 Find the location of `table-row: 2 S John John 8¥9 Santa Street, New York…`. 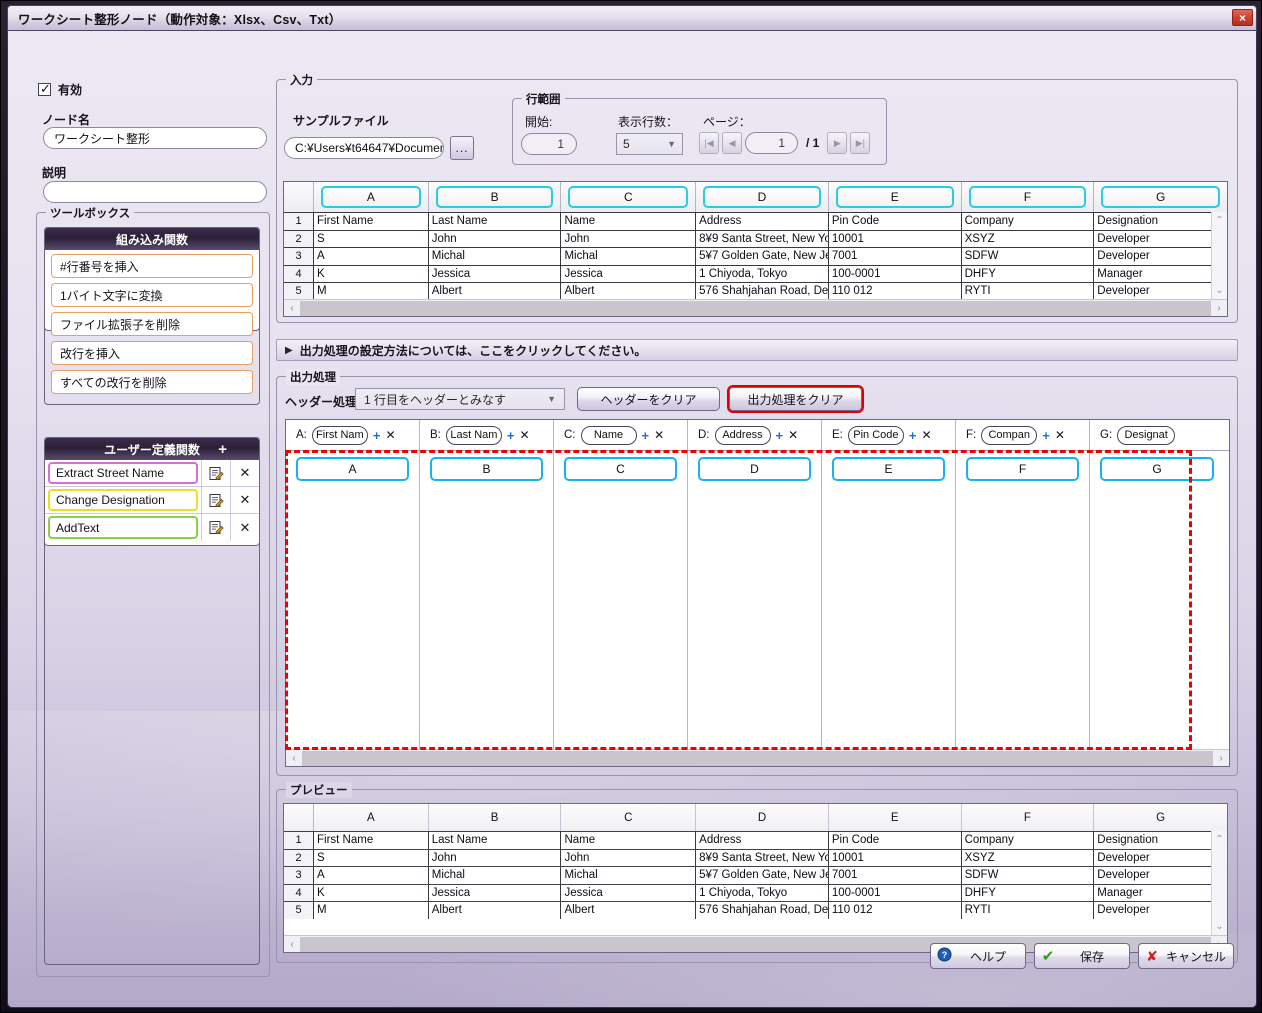

table-row: 2 S John John 8¥9 Santa Street, New York… is located at coordinates (755, 238).